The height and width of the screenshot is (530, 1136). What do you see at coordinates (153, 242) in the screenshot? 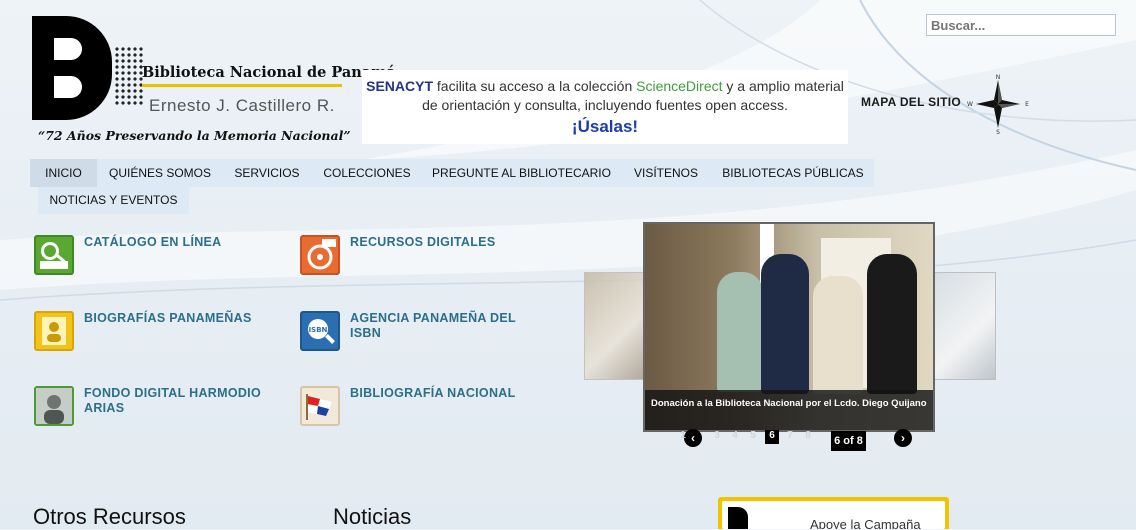
I see `resource-label: CATÁLOGO EN LÍNEA` at bounding box center [153, 242].